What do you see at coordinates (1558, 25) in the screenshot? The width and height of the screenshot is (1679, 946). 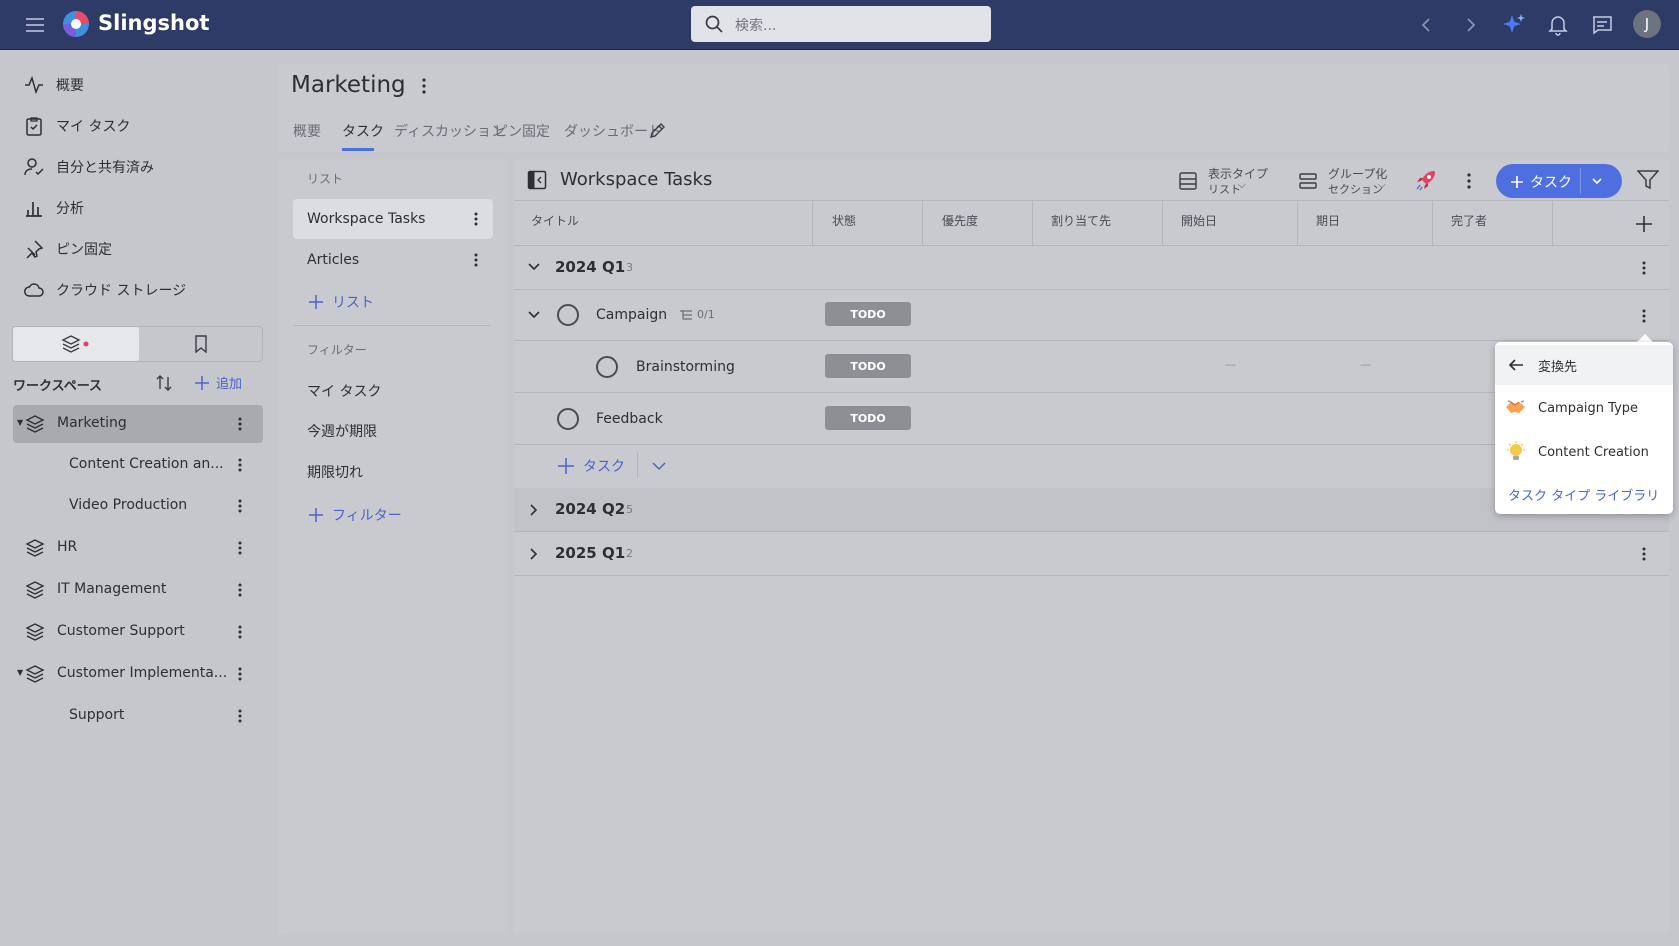 I see `notifications-bell-icon` at bounding box center [1558, 25].